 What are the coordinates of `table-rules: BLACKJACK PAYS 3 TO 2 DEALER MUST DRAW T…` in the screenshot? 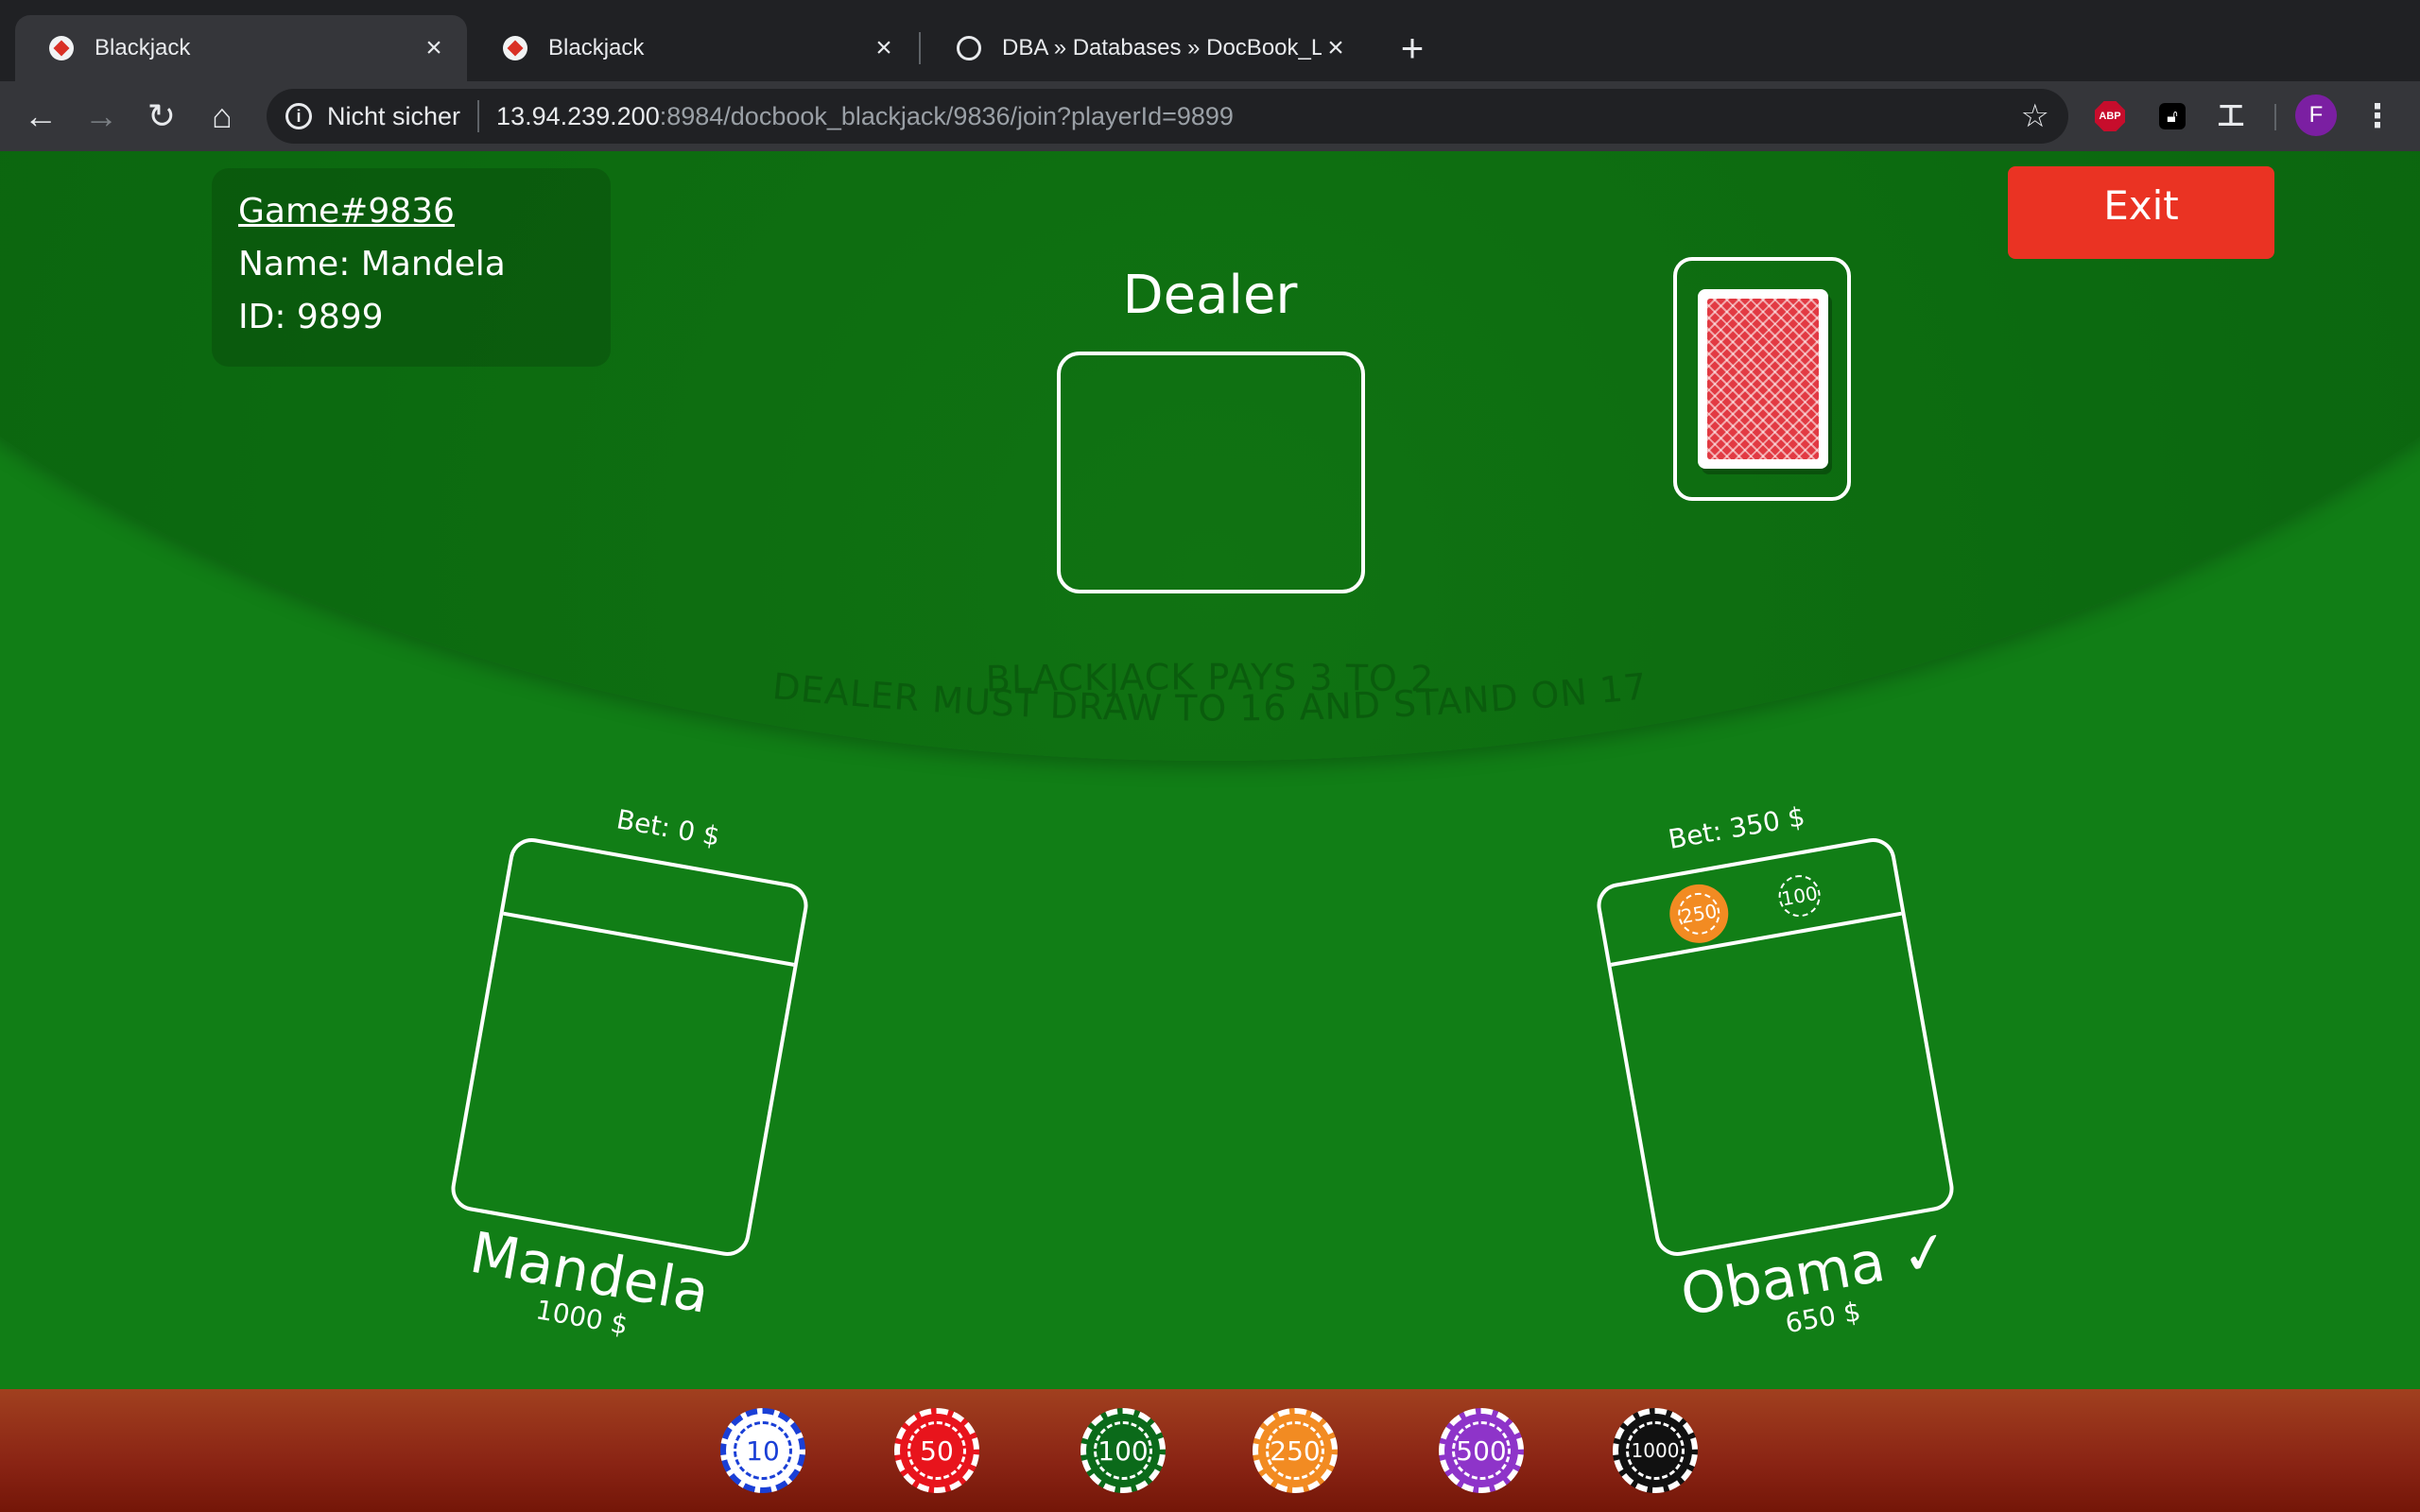 It's located at (1209, 692).